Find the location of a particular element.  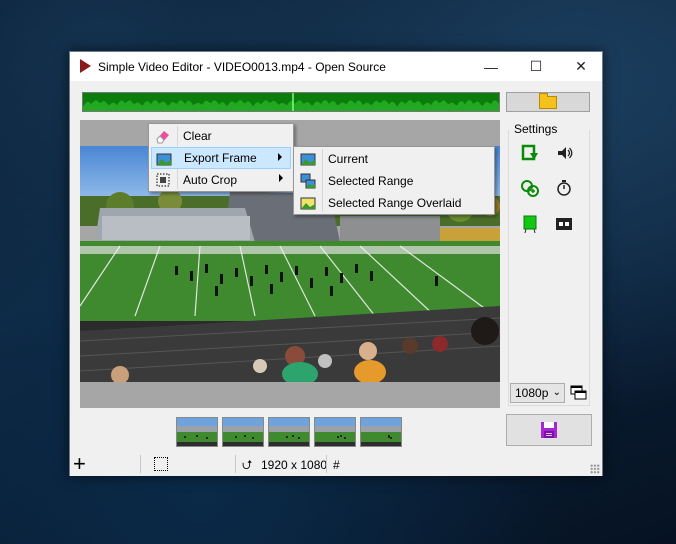

context-menu: Clear Export Frame Auto Crop is located at coordinates (221, 157).